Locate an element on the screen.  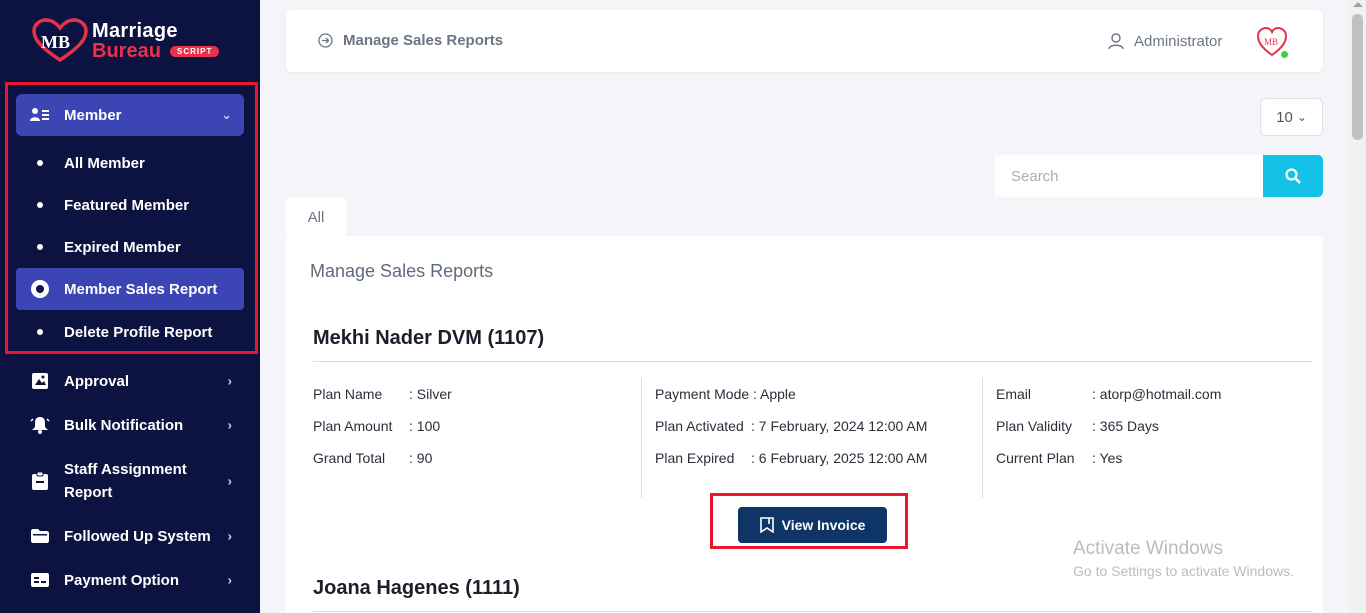
view-invoice-button: View Invoice is located at coordinates (812, 525).